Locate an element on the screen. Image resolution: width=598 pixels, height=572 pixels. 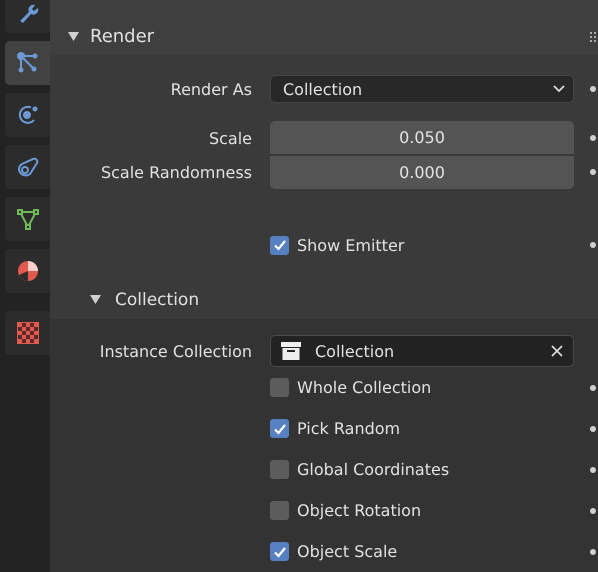
mesh-triangle-icon is located at coordinates (28, 219).